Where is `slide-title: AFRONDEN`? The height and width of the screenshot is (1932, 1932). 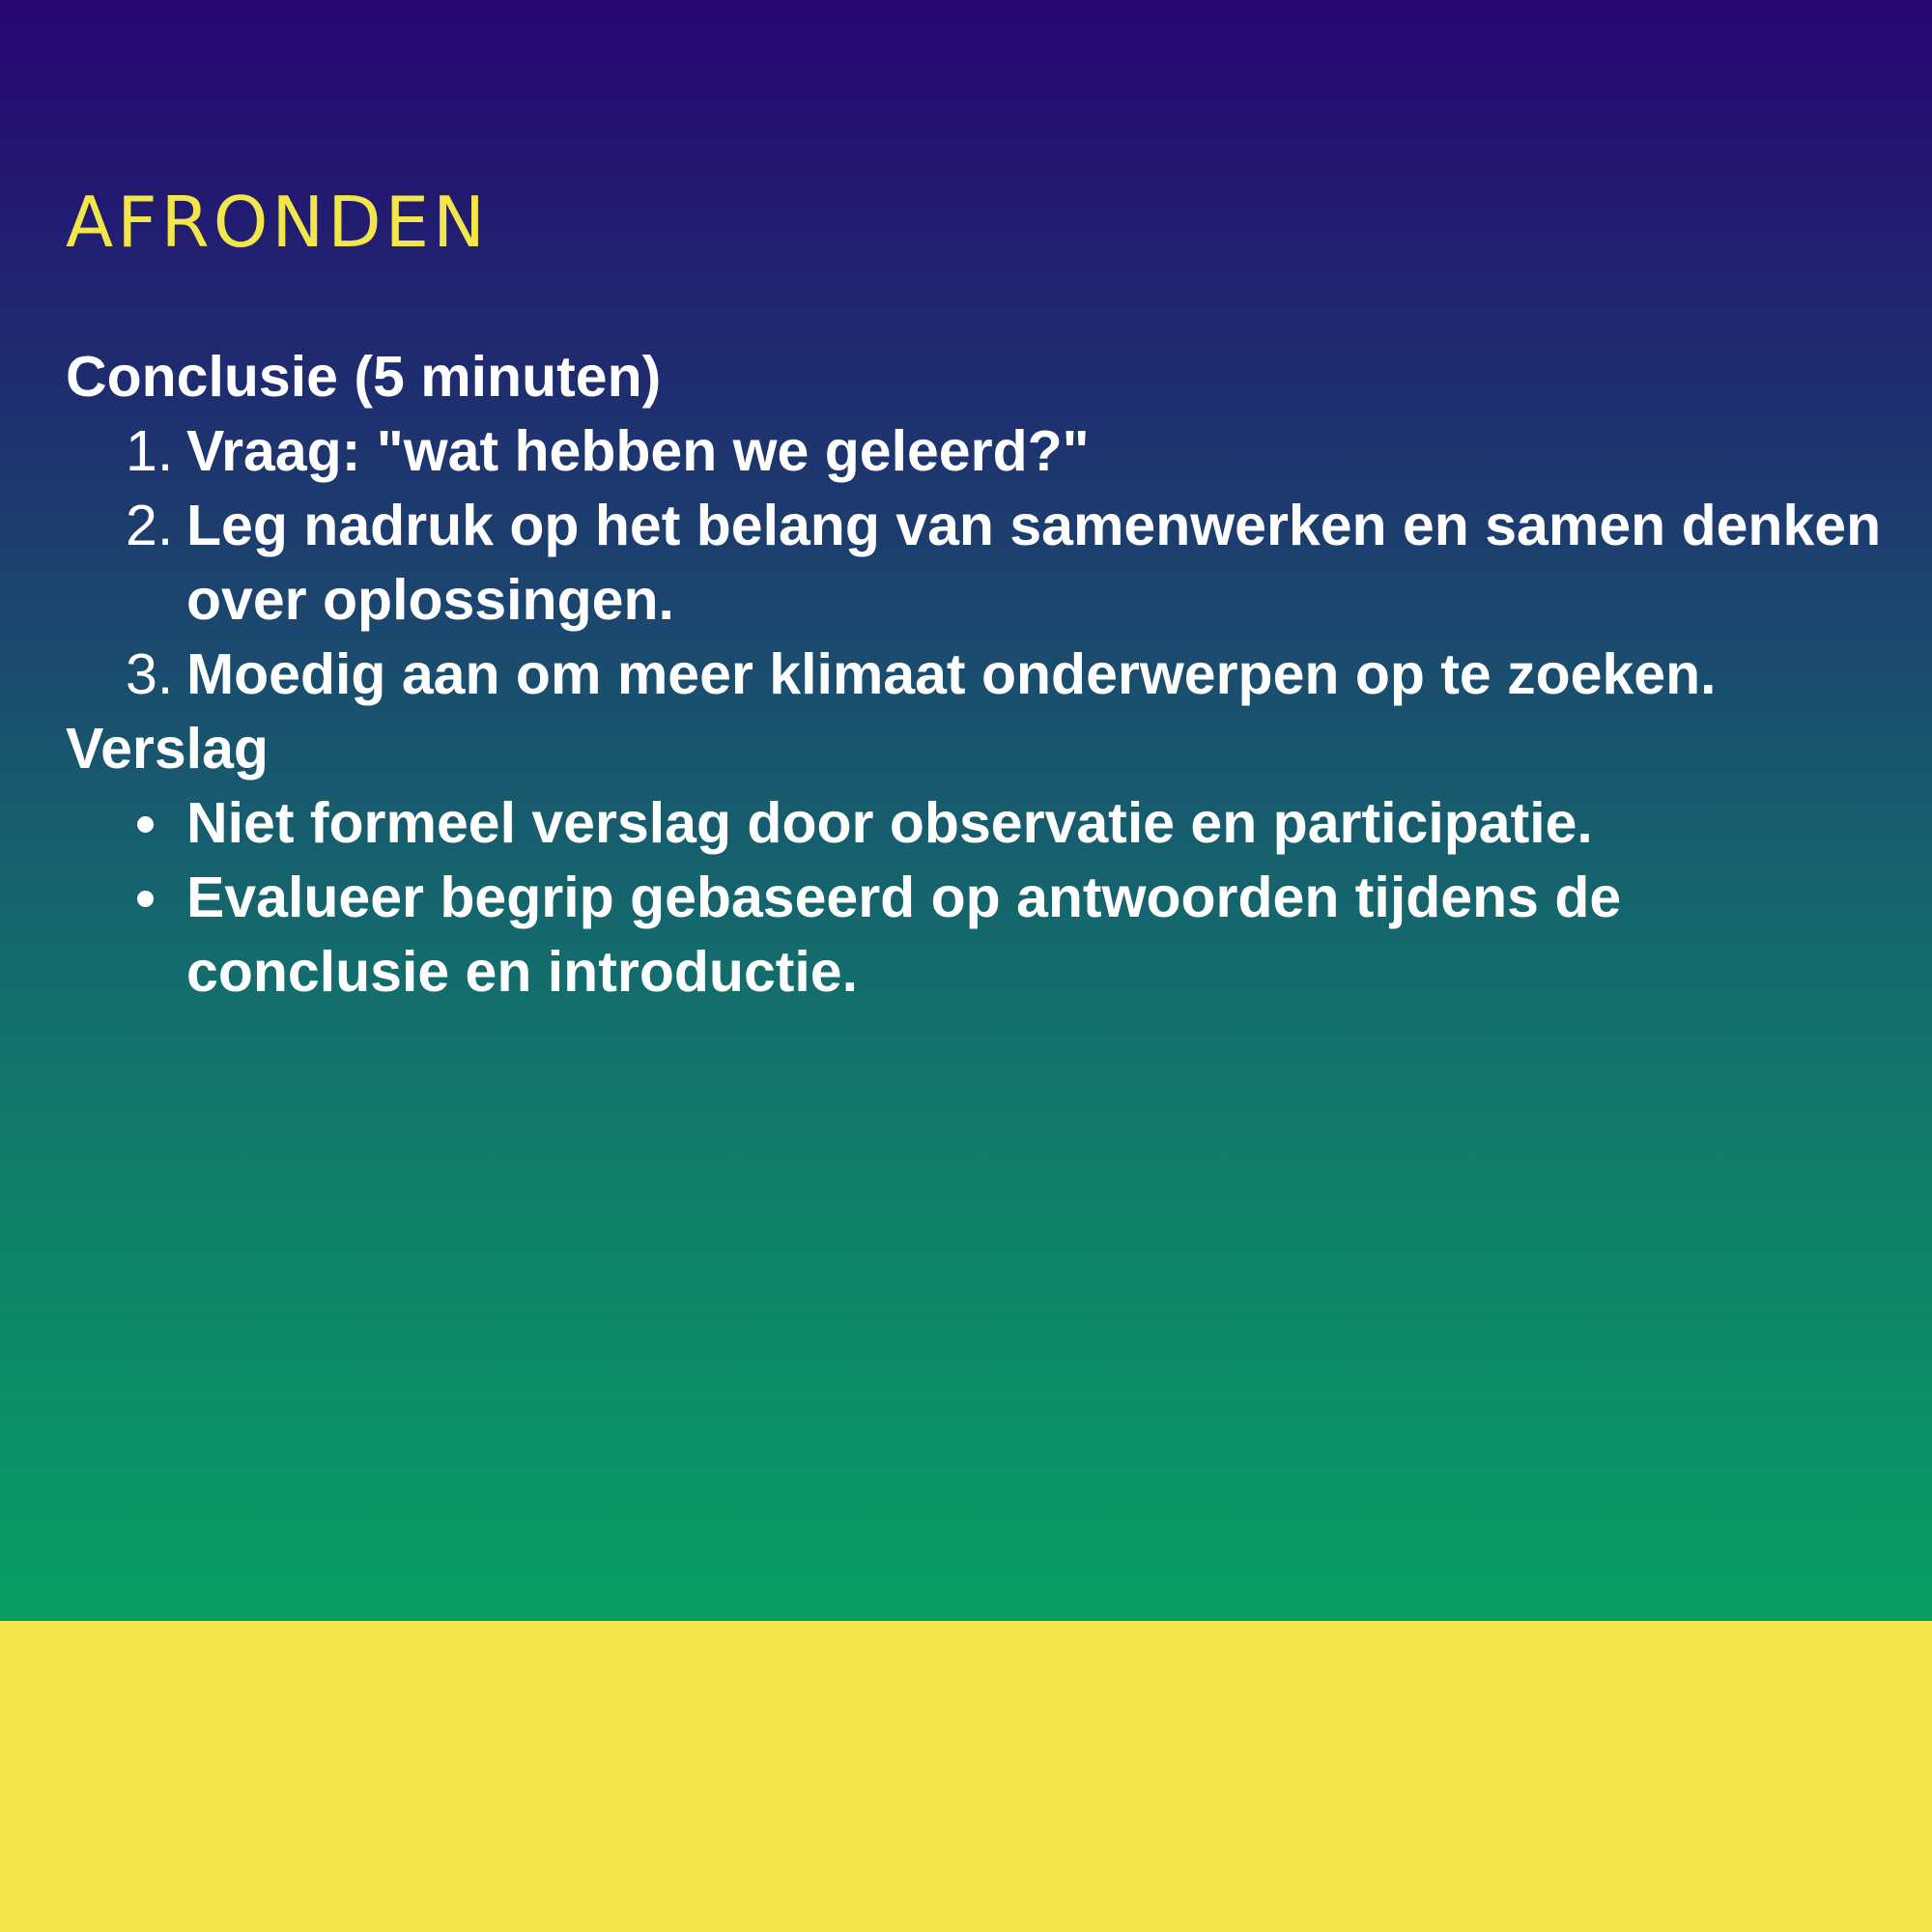 slide-title: AFRONDEN is located at coordinates (278, 222).